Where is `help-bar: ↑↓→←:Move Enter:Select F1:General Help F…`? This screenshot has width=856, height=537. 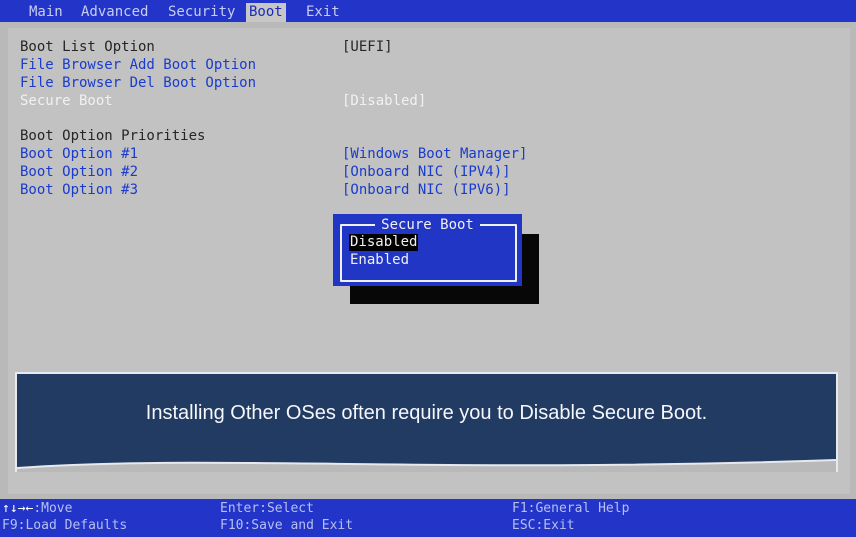
help-bar: ↑↓→←:Move Enter:Select F1:General Help F… is located at coordinates (428, 518).